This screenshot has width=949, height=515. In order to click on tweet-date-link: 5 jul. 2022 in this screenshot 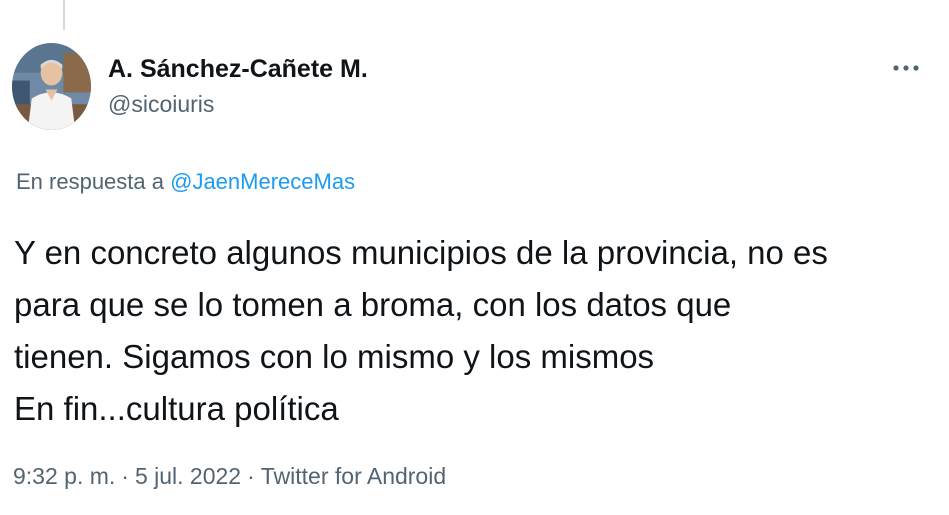, I will do `click(188, 476)`.